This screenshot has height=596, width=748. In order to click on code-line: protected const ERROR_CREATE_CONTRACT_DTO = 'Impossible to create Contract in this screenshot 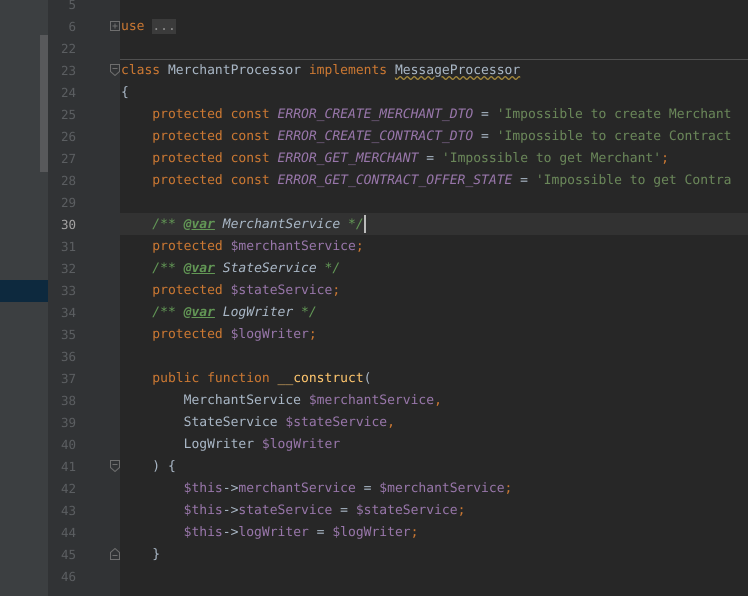, I will do `click(441, 136)`.